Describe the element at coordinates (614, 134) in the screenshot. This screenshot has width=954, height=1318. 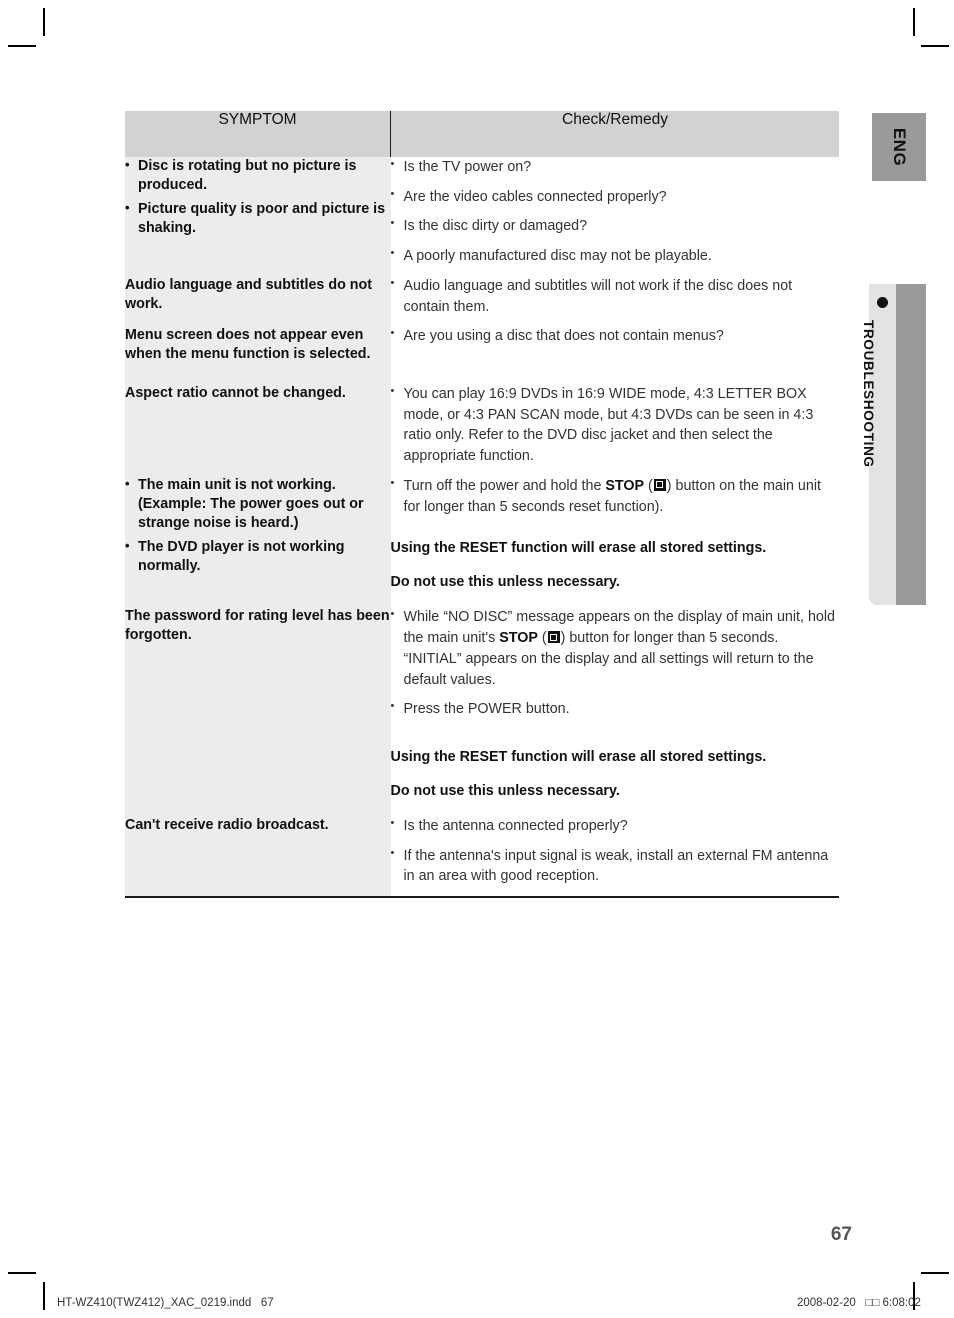
I see `column-header-remedy: Check/Remedy` at that location.